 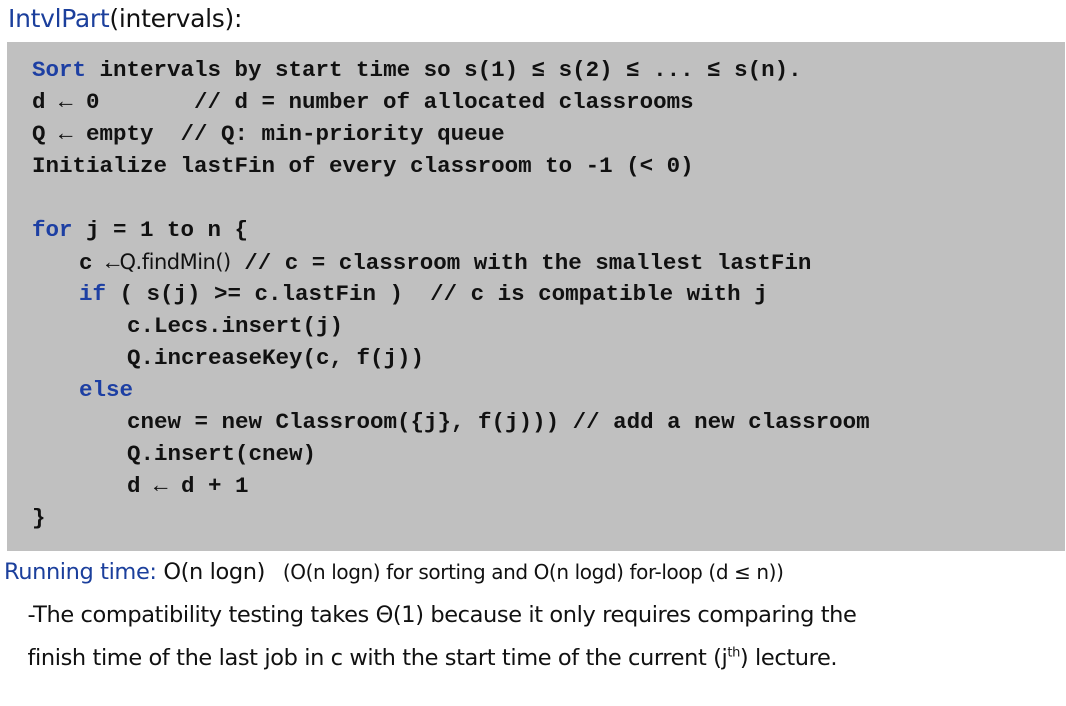 What do you see at coordinates (276, 358) in the screenshot?
I see `code-line-increasekey: Q.increaseKey(c, f(j))` at bounding box center [276, 358].